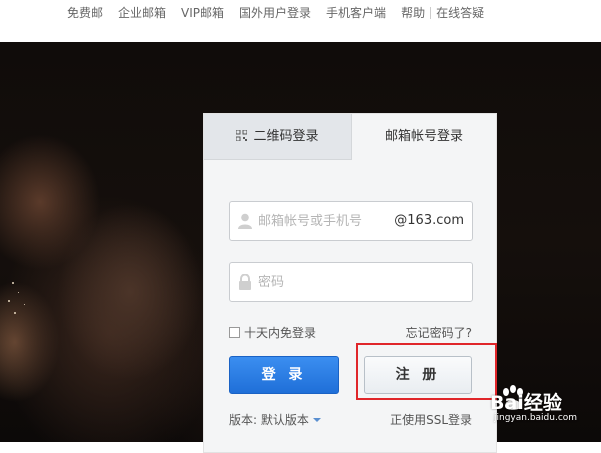 This screenshot has height=453, width=601. Describe the element at coordinates (85, 12) in the screenshot. I see `nav-link-free-mail: 免费邮` at that location.